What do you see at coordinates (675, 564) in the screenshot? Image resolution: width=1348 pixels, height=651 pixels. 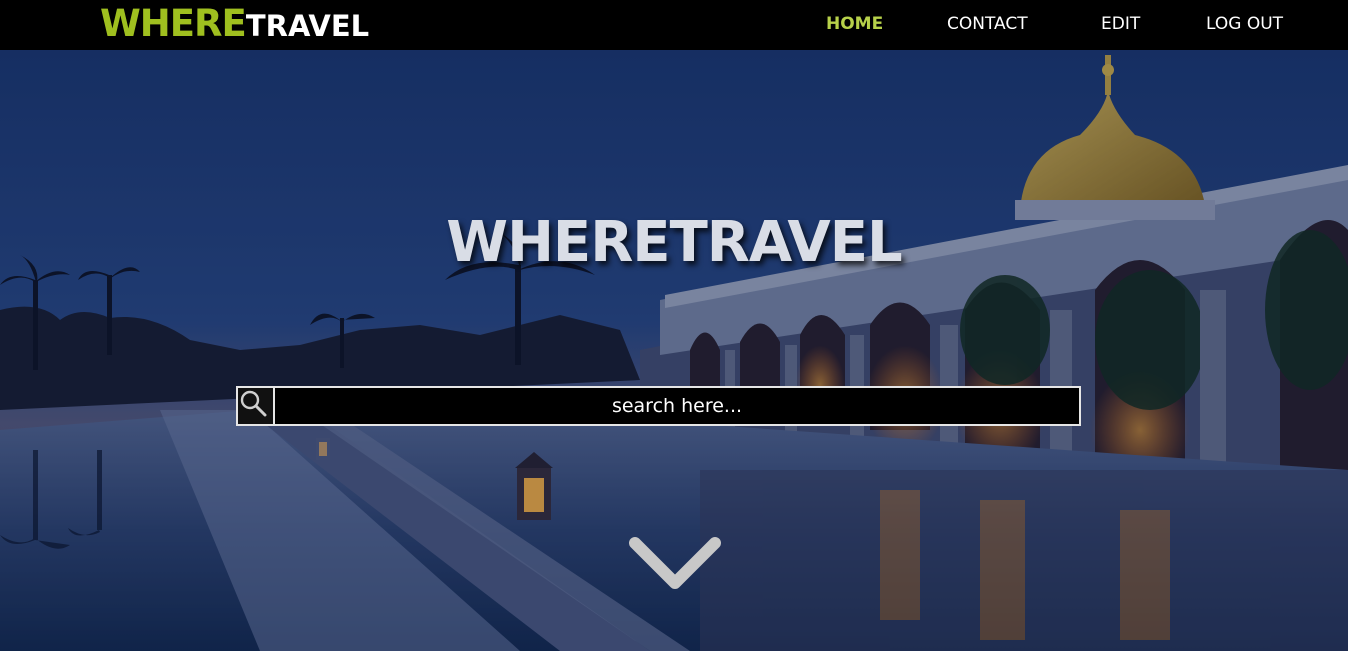 I see `chevron-down-icon` at bounding box center [675, 564].